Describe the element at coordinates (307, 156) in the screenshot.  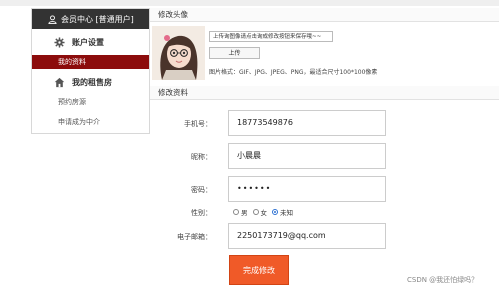
I see `nickname-input: 小晨晨` at that location.